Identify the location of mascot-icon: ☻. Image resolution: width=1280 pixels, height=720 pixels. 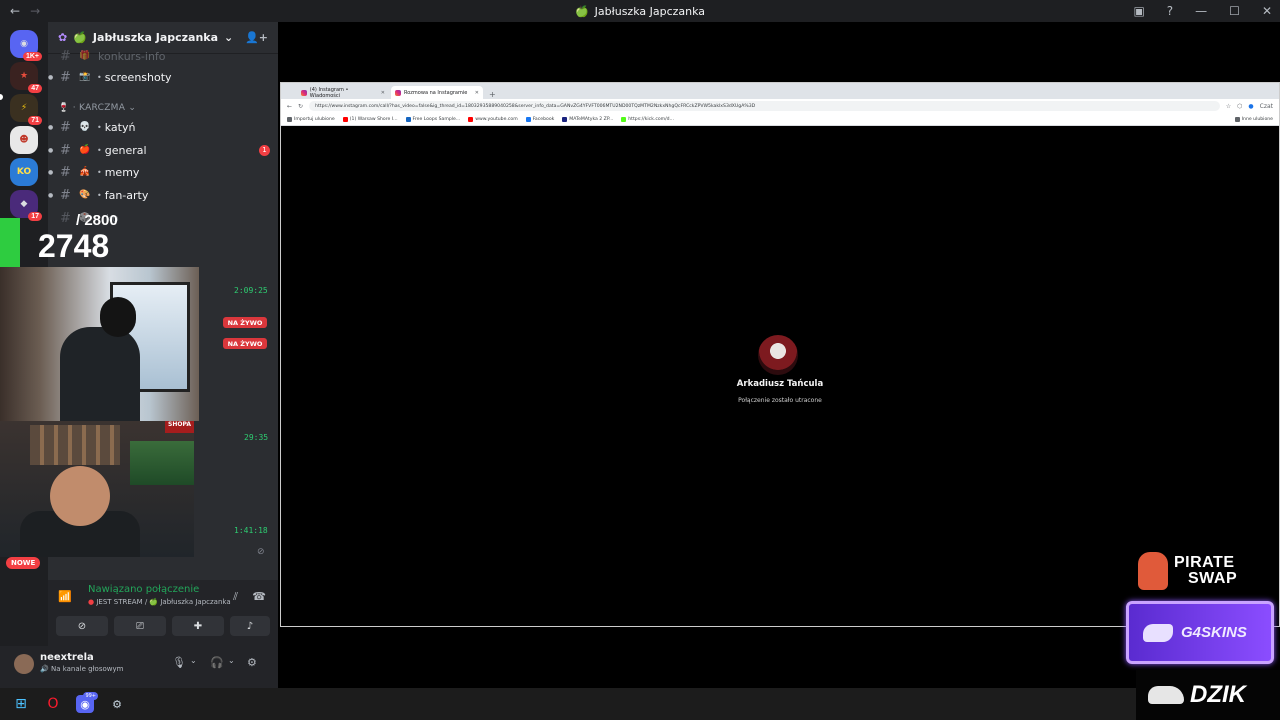
(24, 140).